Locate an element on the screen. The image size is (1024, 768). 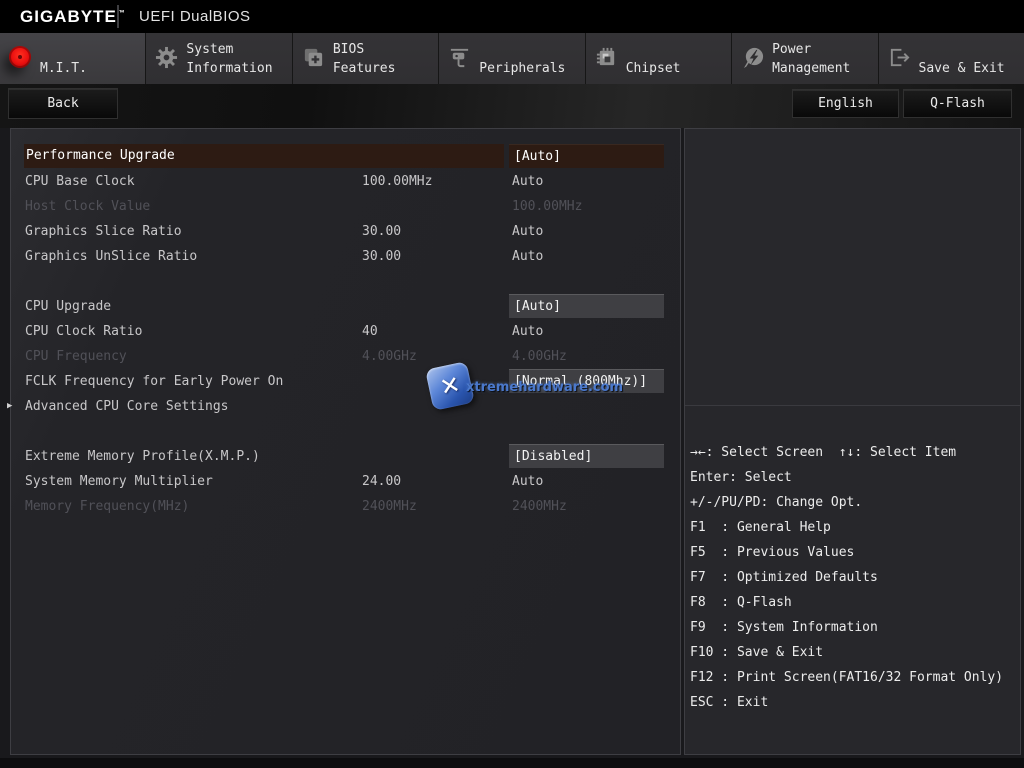
help-line: F10 : Save & Exit is located at coordinates (757, 652).